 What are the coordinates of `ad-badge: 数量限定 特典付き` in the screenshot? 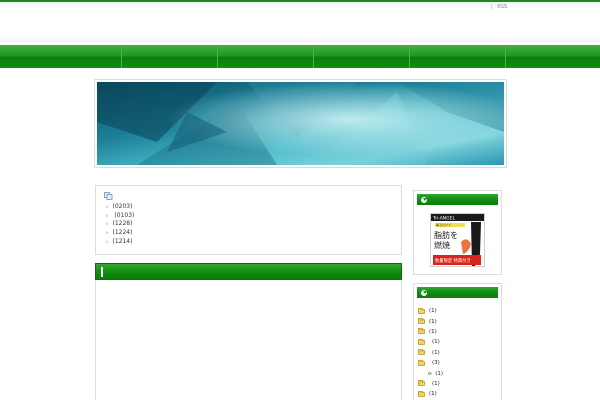 It's located at (453, 260).